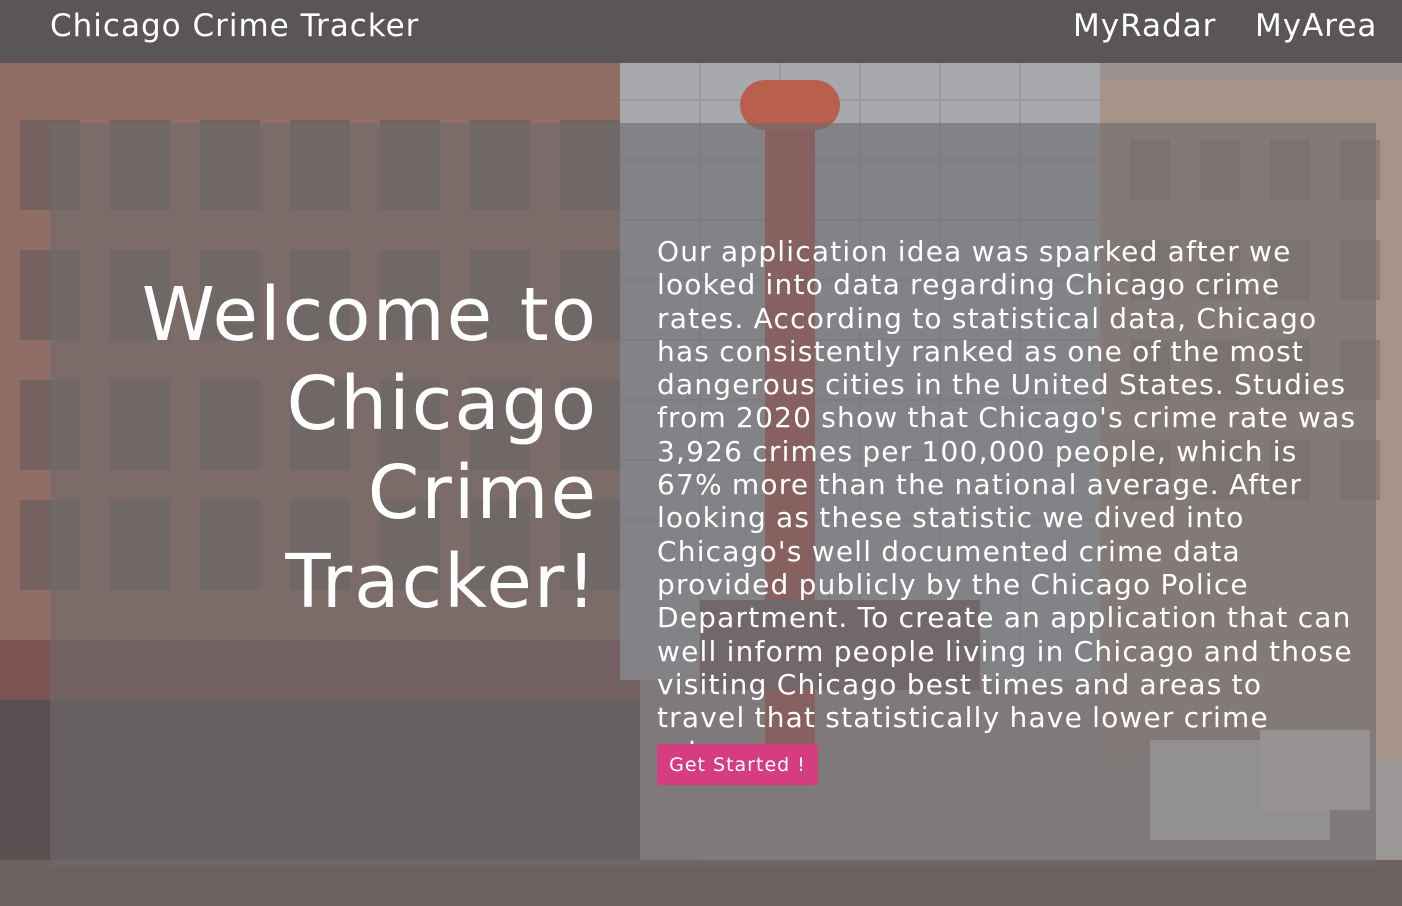 The height and width of the screenshot is (906, 1402). I want to click on top-navbar: Chicago Crime Tracker MyRadar MyArea, so click(701, 31).